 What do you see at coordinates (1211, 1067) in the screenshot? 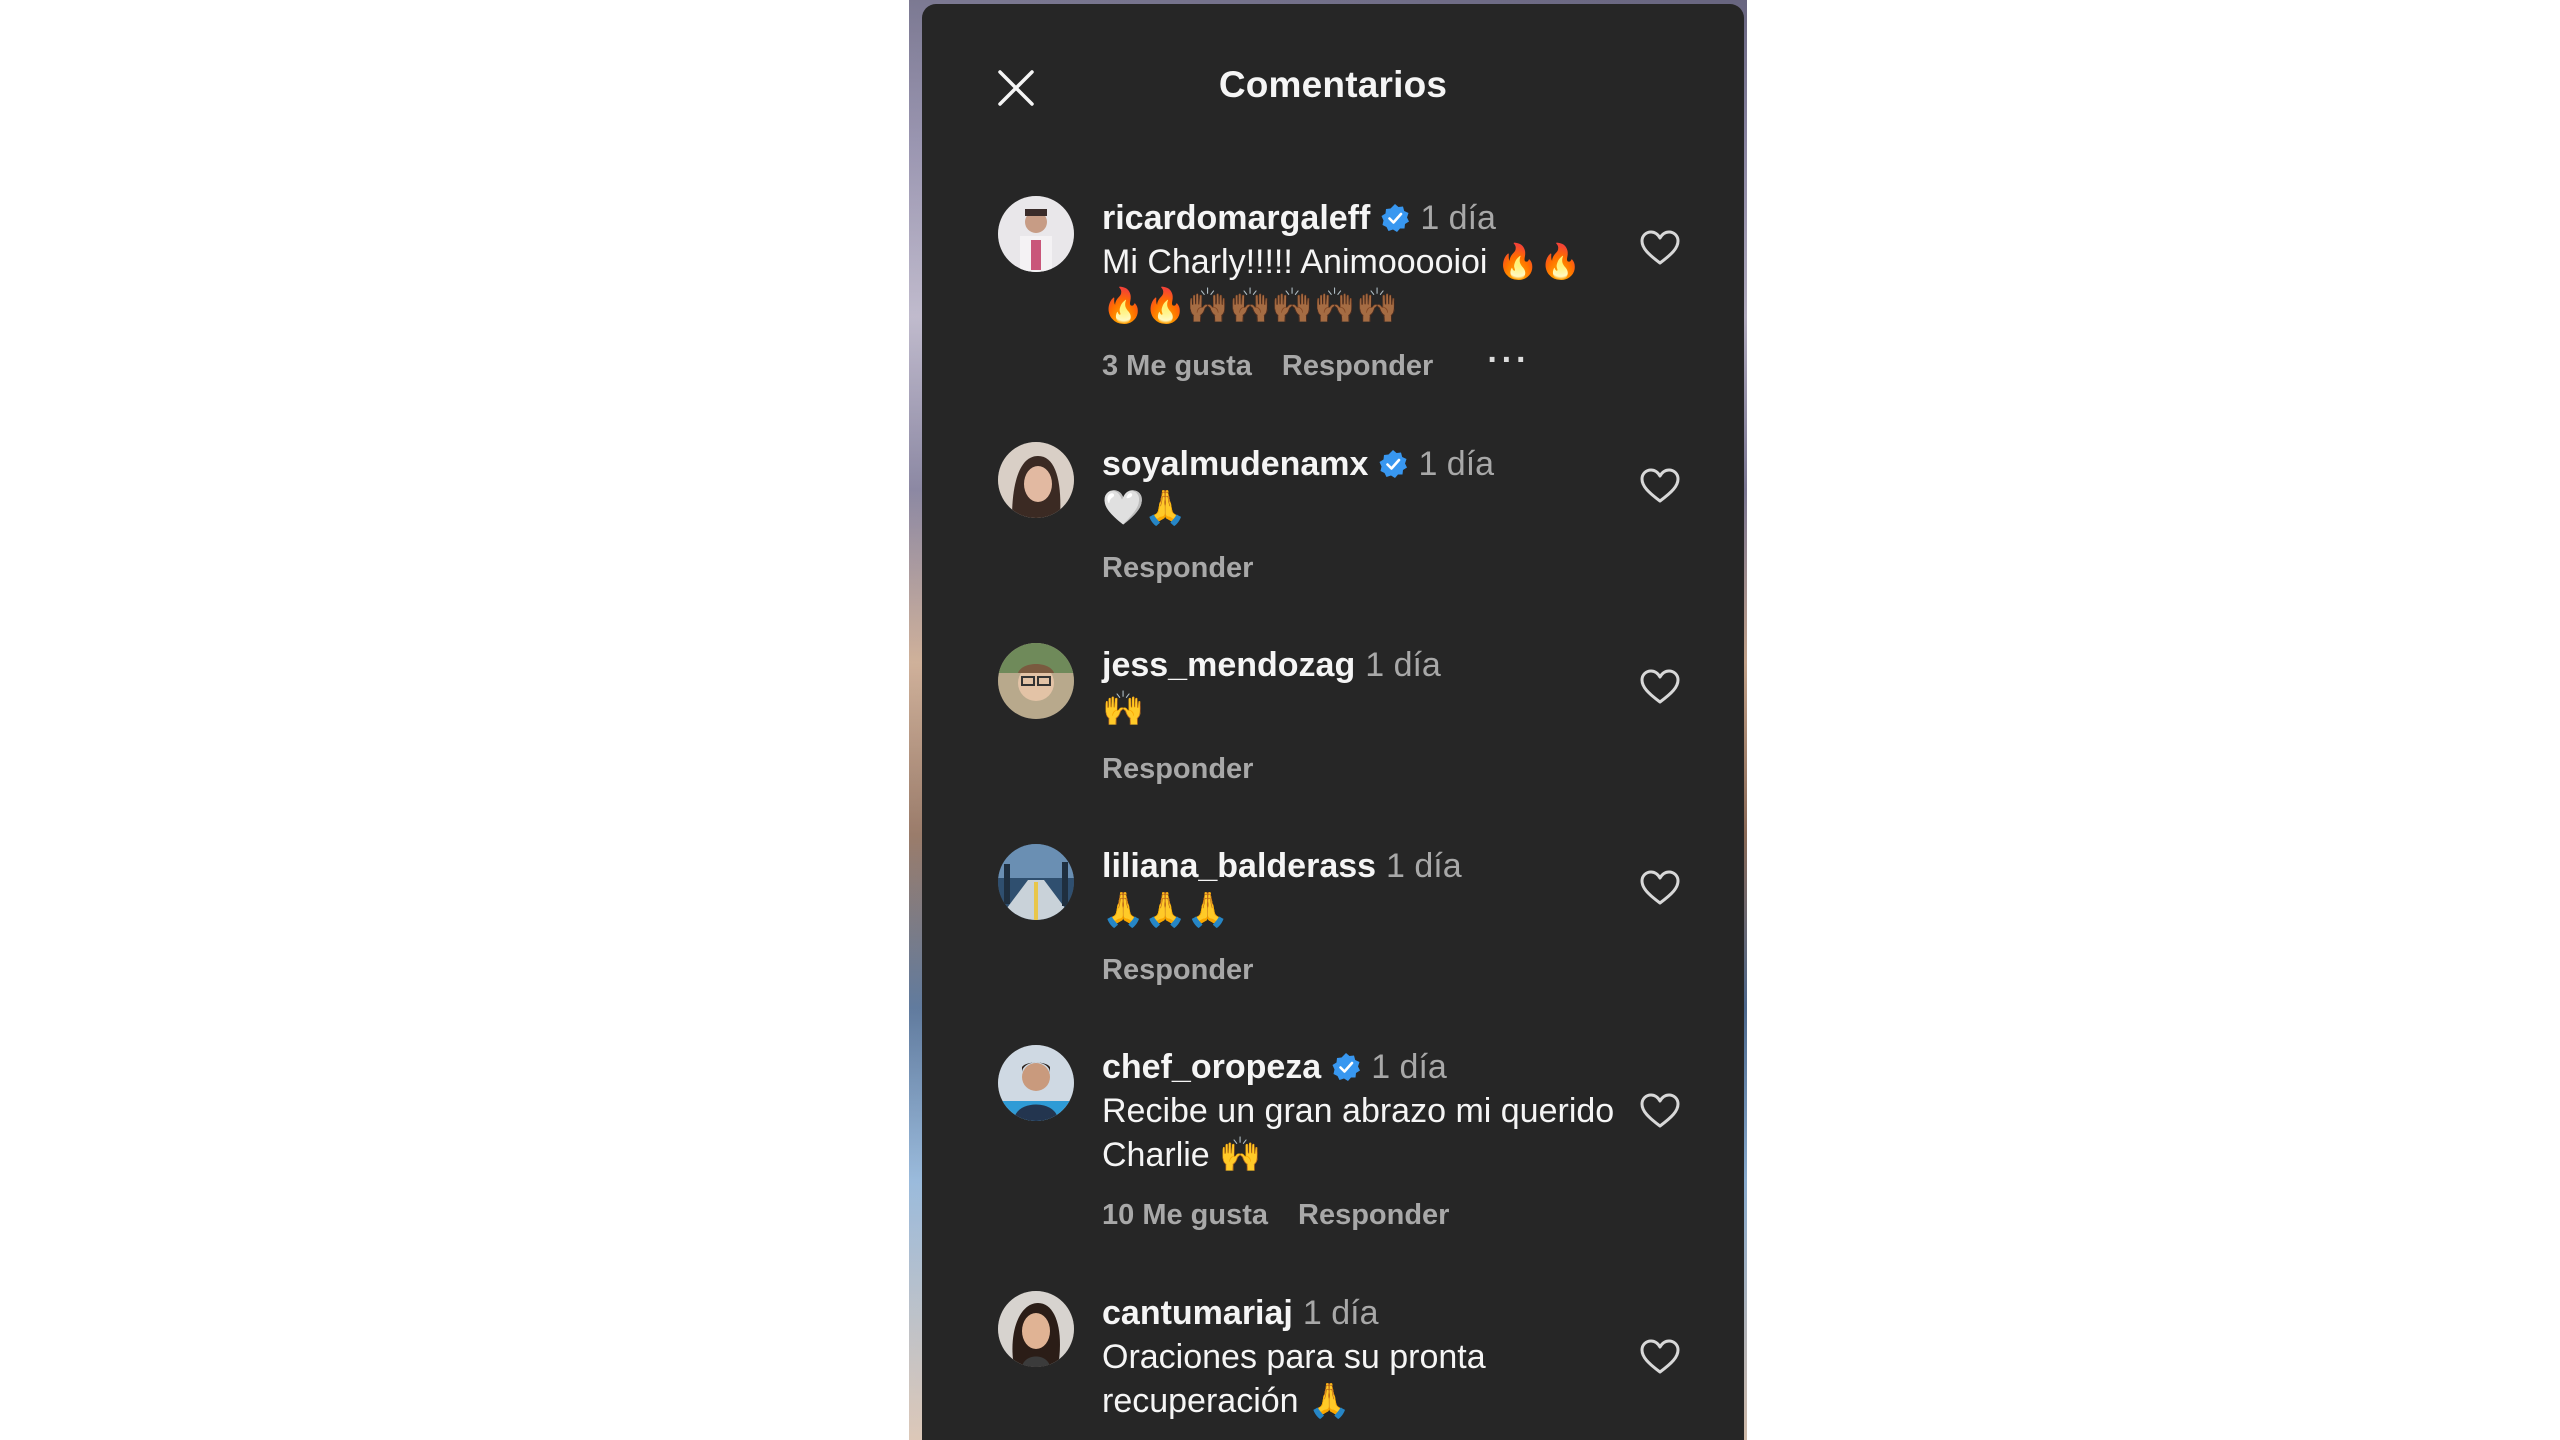
I see `comment-username: chef_oropeza` at bounding box center [1211, 1067].